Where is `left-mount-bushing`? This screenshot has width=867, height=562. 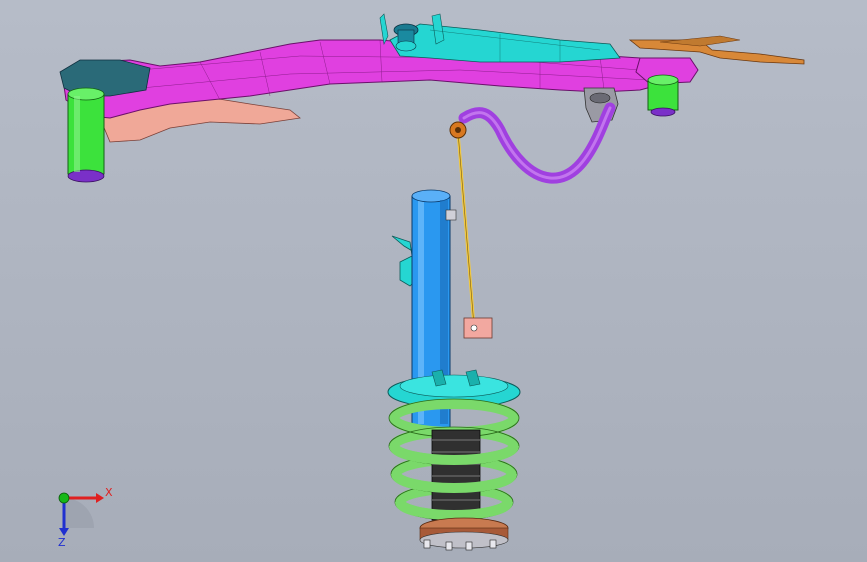
left-mount-bushing is located at coordinates (86, 135).